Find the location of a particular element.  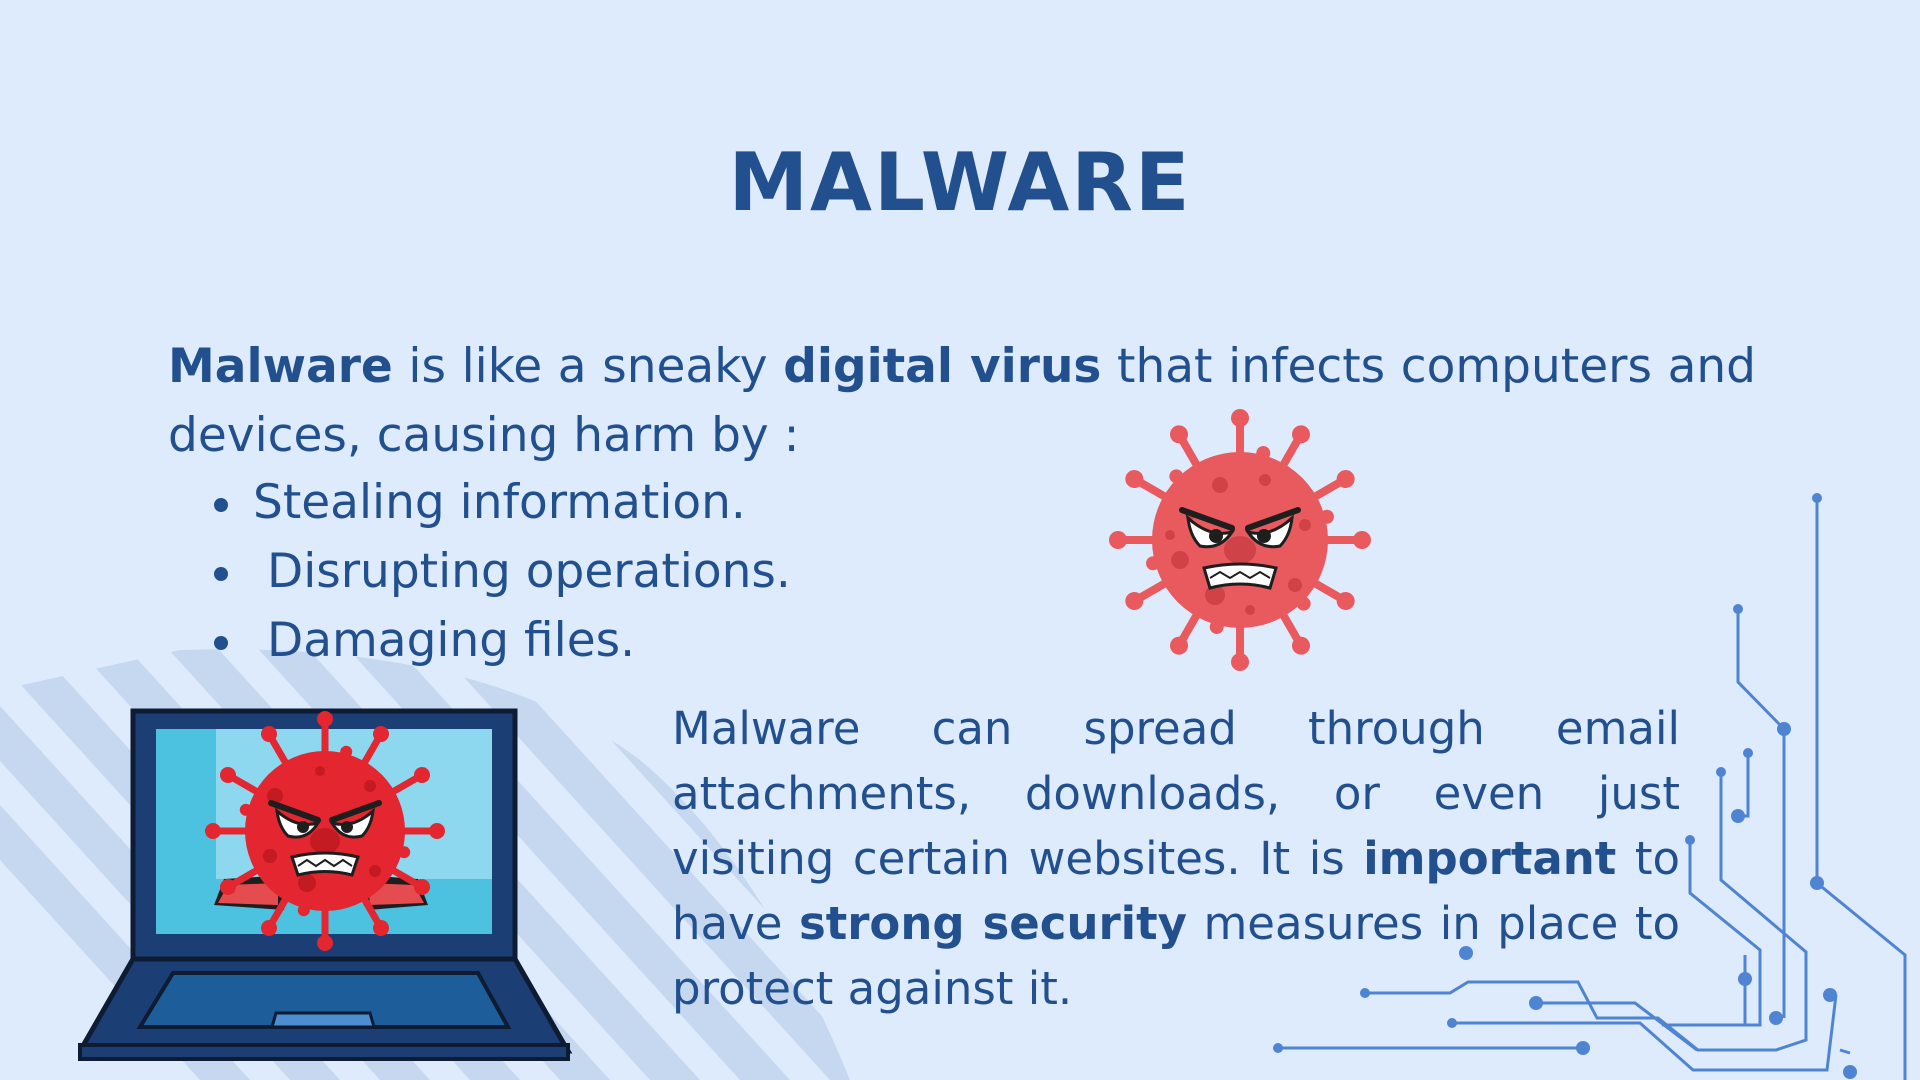

intro-term: Malware is located at coordinates (280, 366).